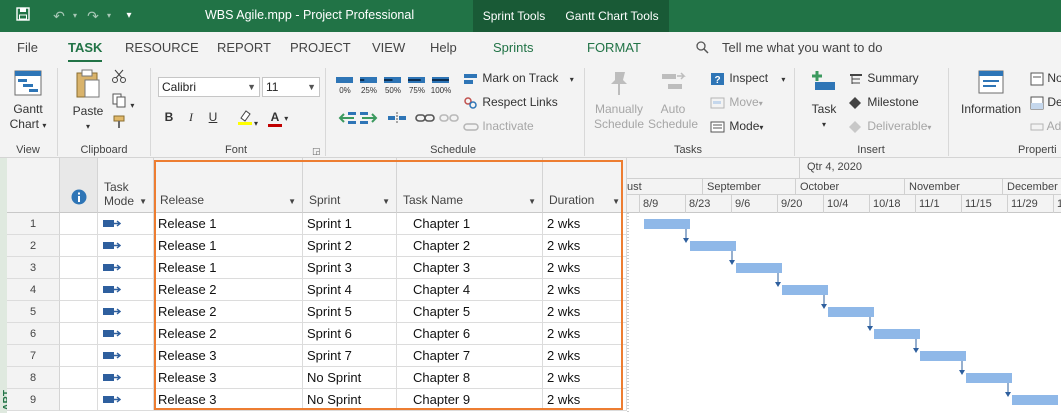 Image resolution: width=1061 pixels, height=413 pixels. Describe the element at coordinates (213, 117) in the screenshot. I see `underline-button: U` at that location.